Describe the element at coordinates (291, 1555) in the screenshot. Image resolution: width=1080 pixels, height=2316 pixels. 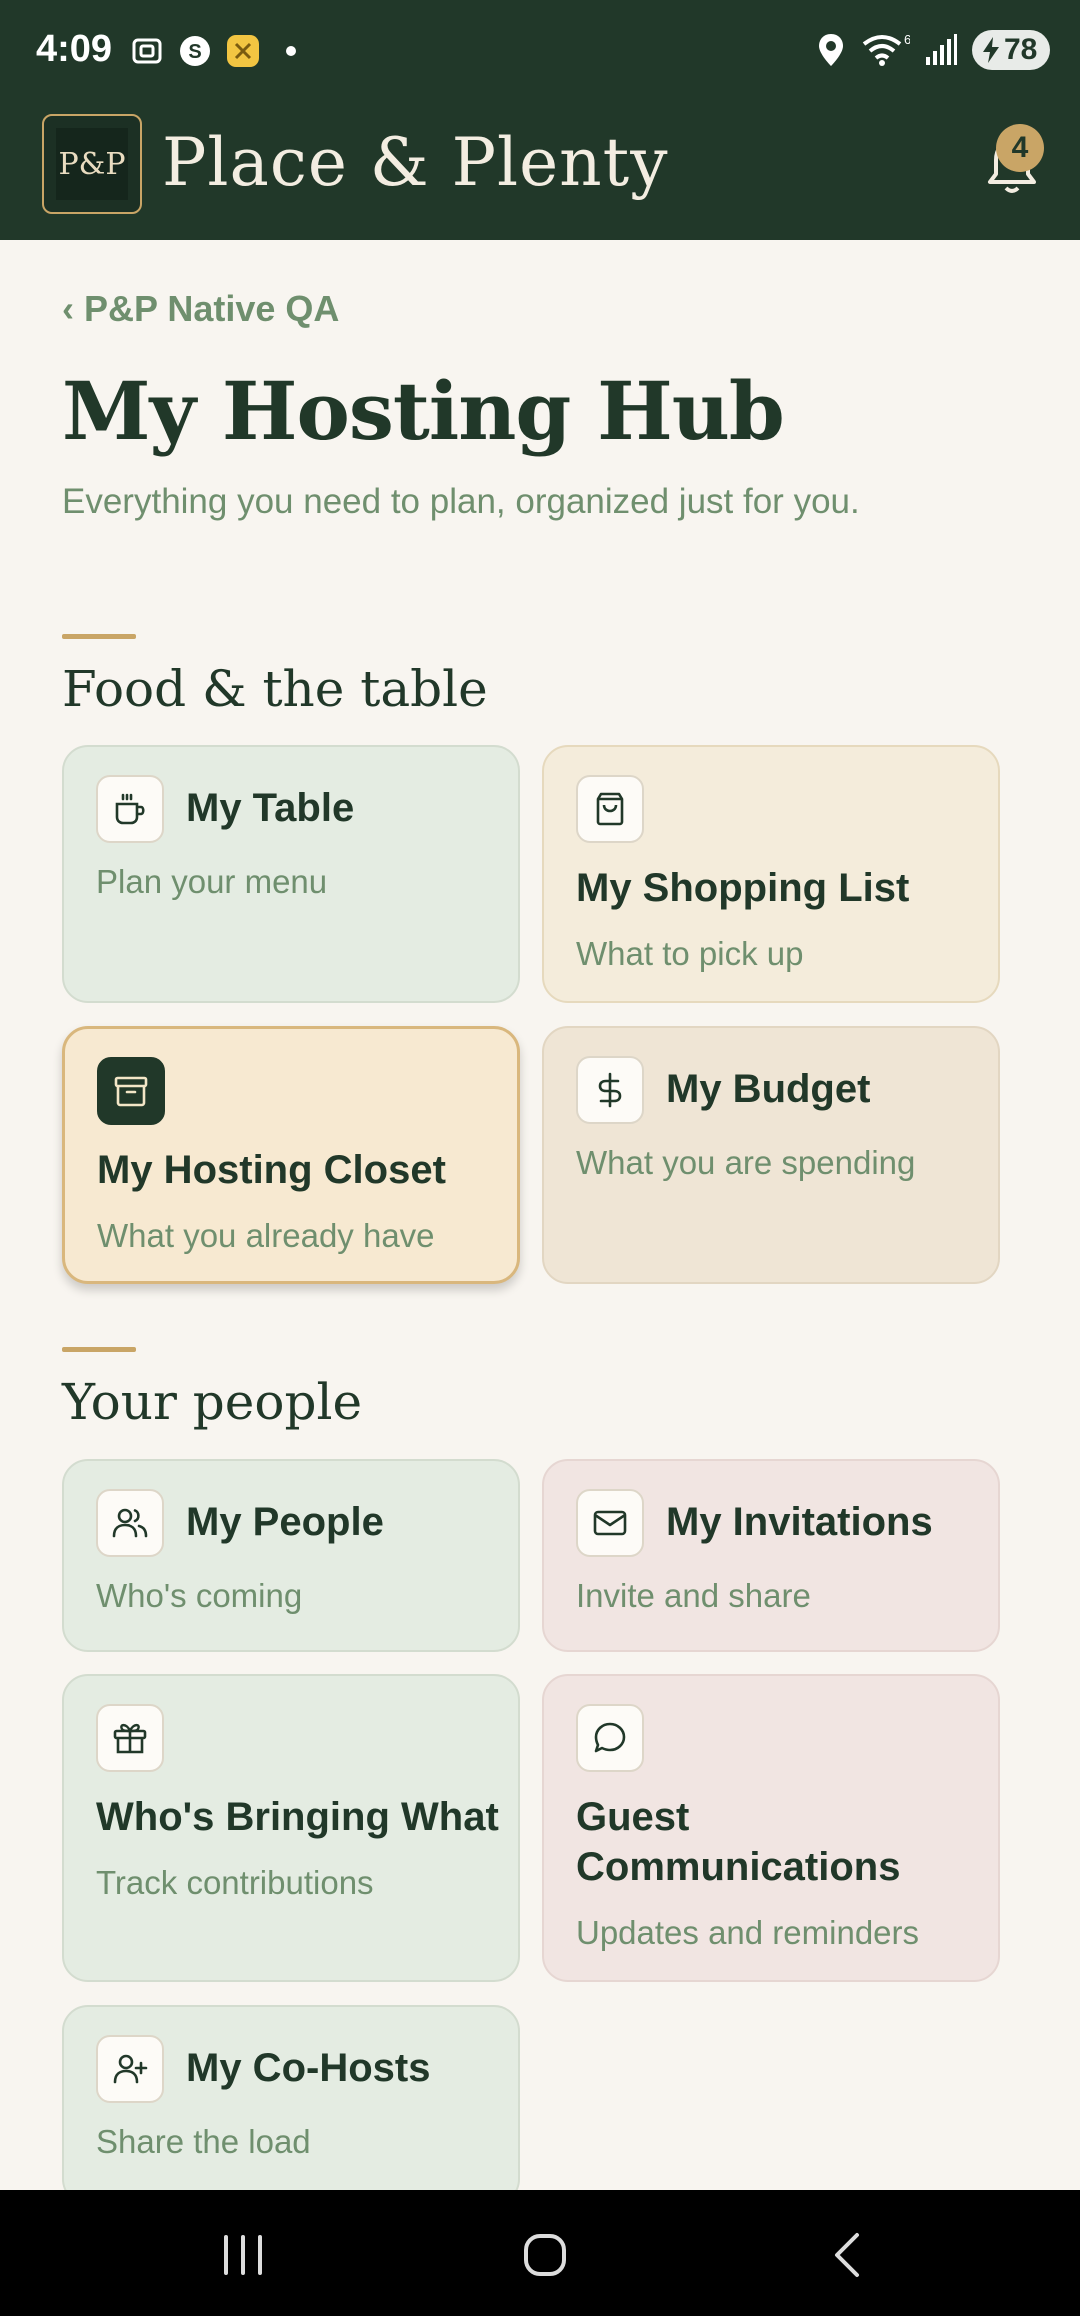
I see `card-my-people: My People Who's coming` at that location.